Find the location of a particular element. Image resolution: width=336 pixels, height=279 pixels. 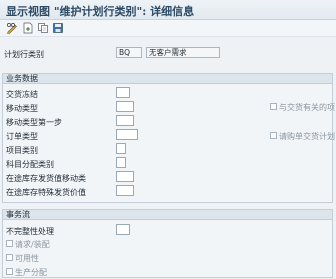

movement-type-first-step-label: 移动类型第一步 is located at coordinates (34, 122).